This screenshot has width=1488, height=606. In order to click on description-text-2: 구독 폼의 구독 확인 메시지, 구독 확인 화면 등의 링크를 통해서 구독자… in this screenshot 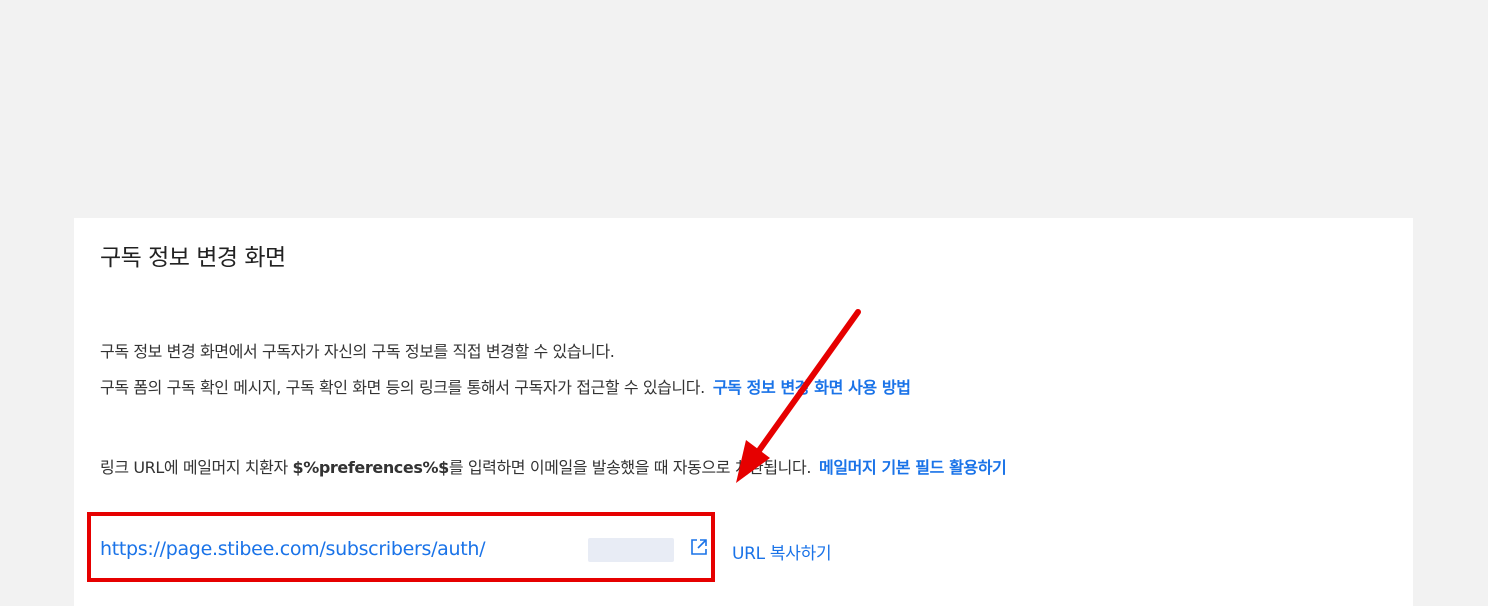, I will do `click(402, 387)`.